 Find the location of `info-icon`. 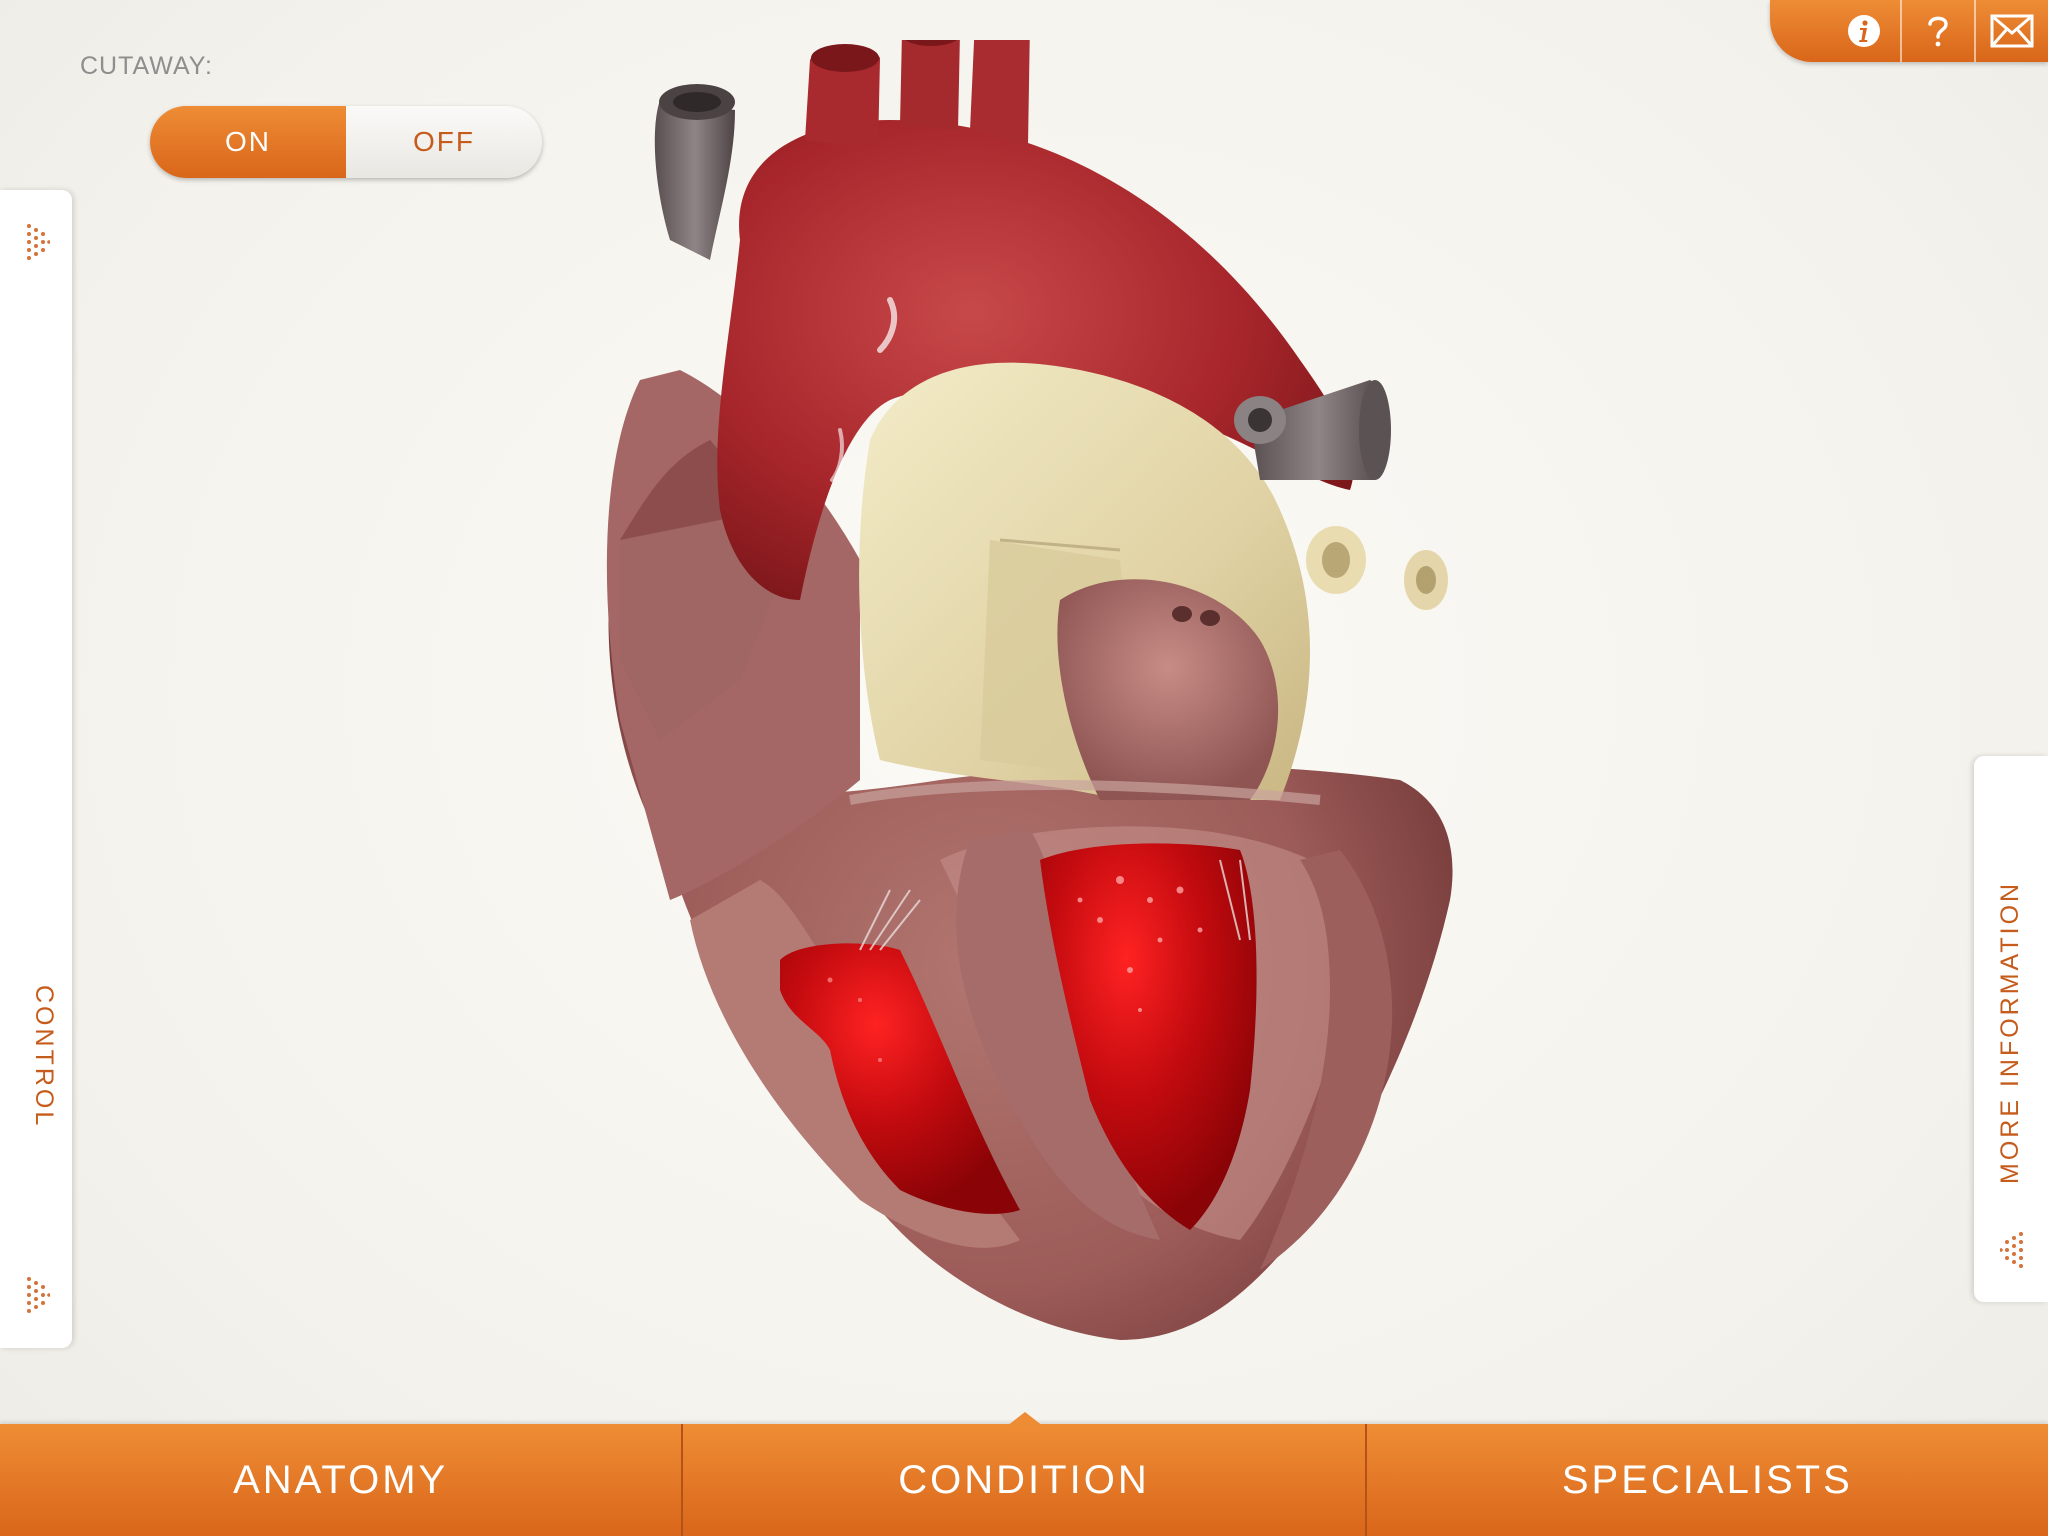

info-icon is located at coordinates (1864, 31).